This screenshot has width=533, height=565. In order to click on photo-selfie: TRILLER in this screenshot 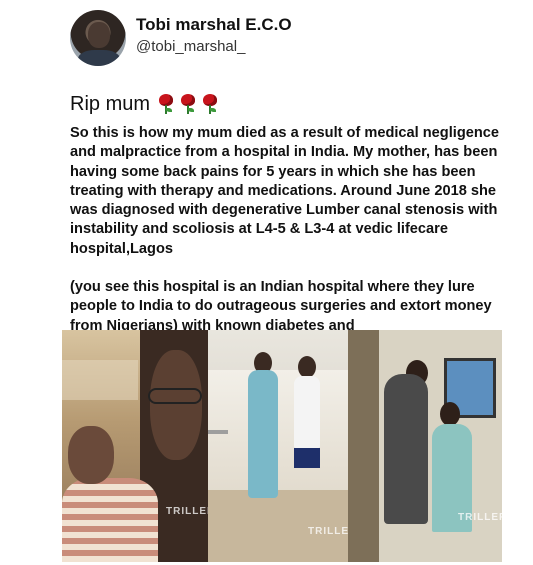, I will do `click(135, 446)`.